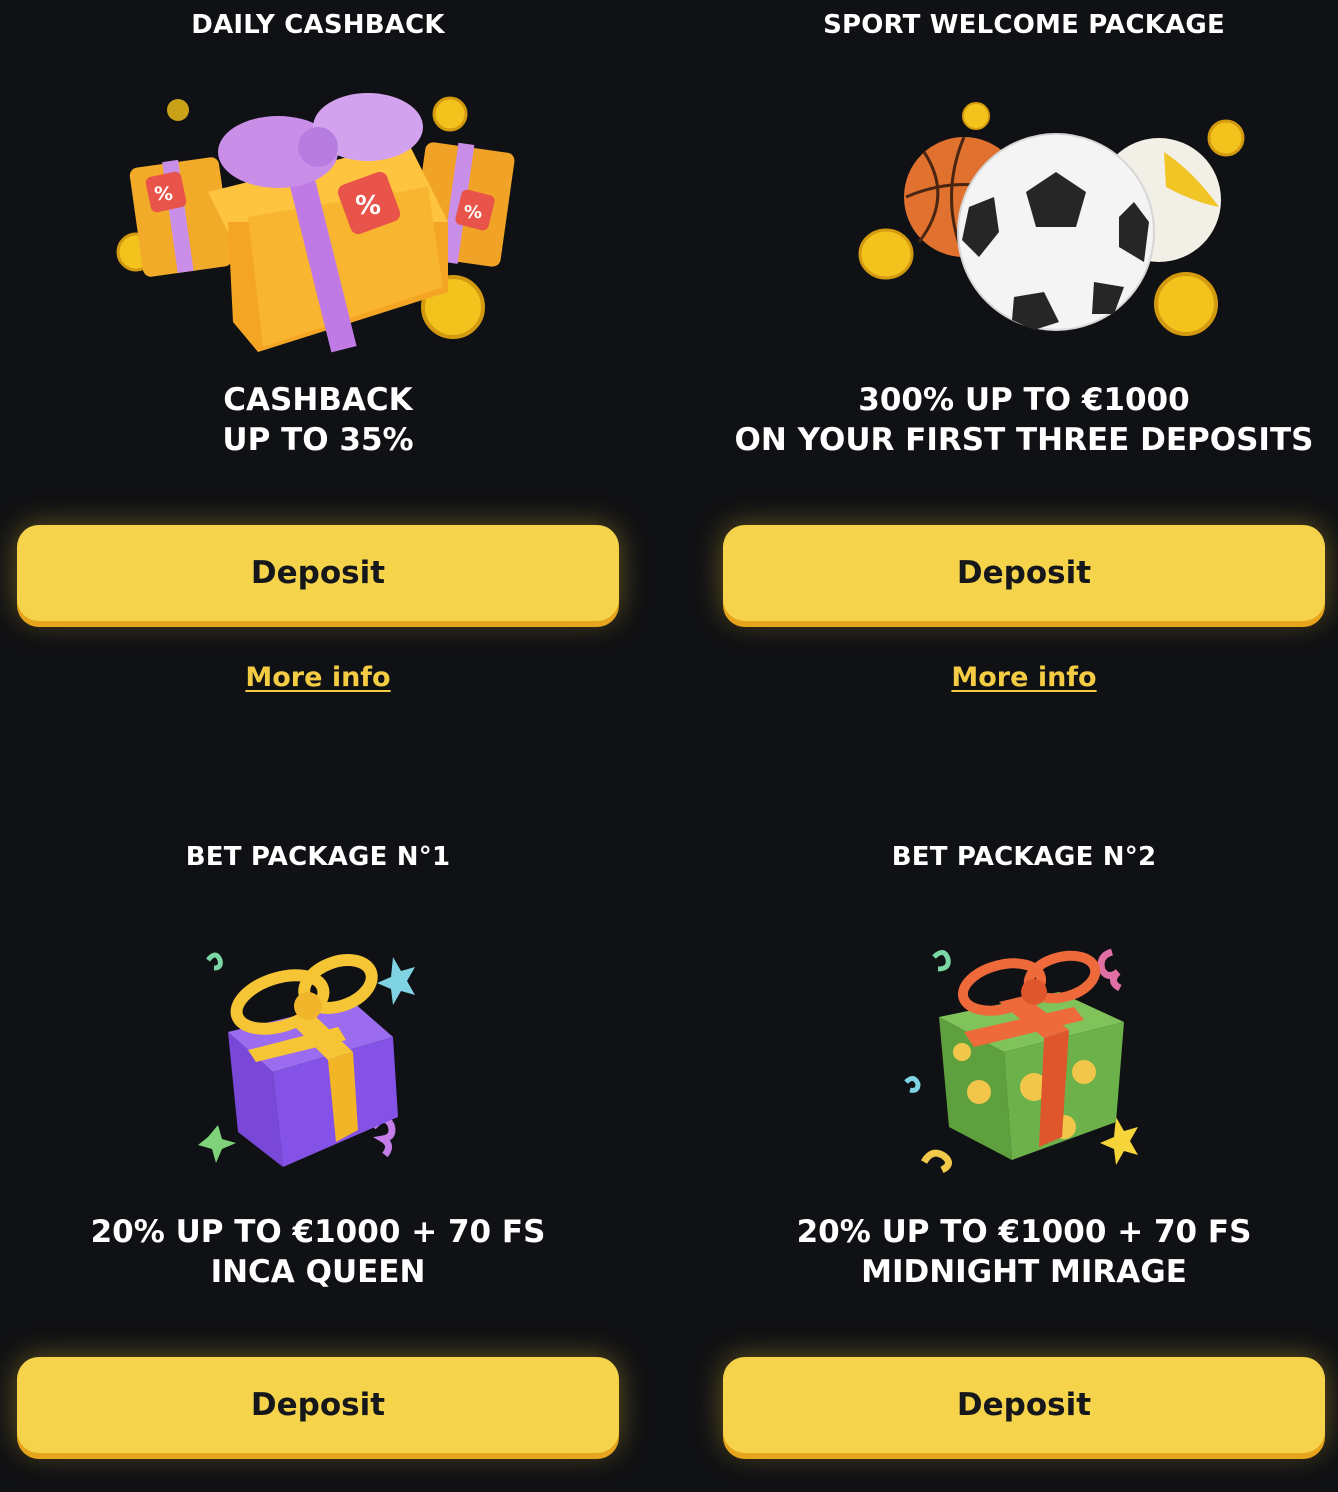 This screenshot has height=1492, width=1338. What do you see at coordinates (1024, 1272) in the screenshot?
I see `offer-line-2: MIDNIGHT MIRAGE` at bounding box center [1024, 1272].